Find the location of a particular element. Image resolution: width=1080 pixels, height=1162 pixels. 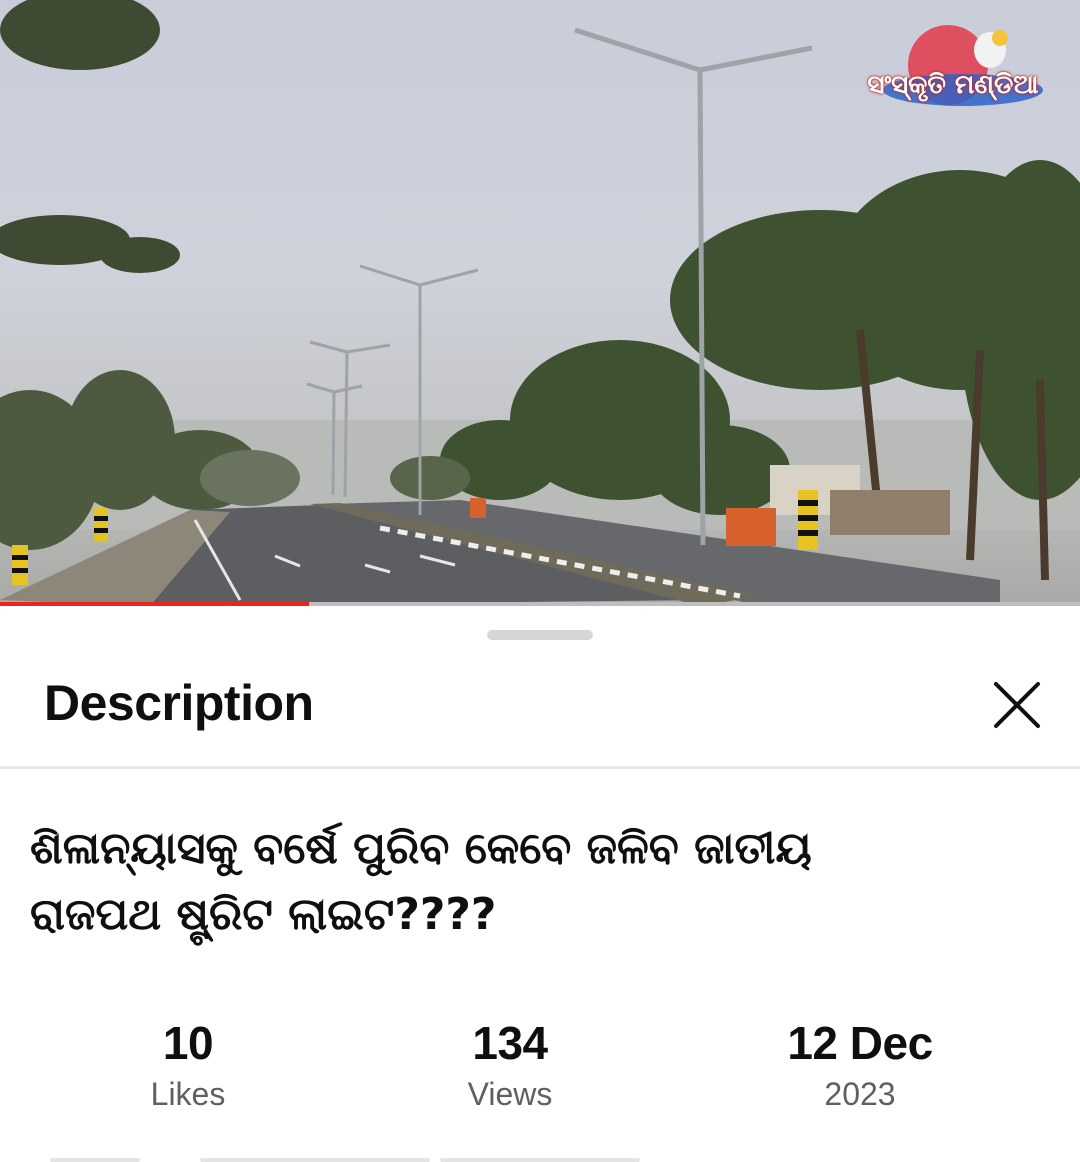

stat-likes: 10 Likes is located at coordinates (188, 1064).